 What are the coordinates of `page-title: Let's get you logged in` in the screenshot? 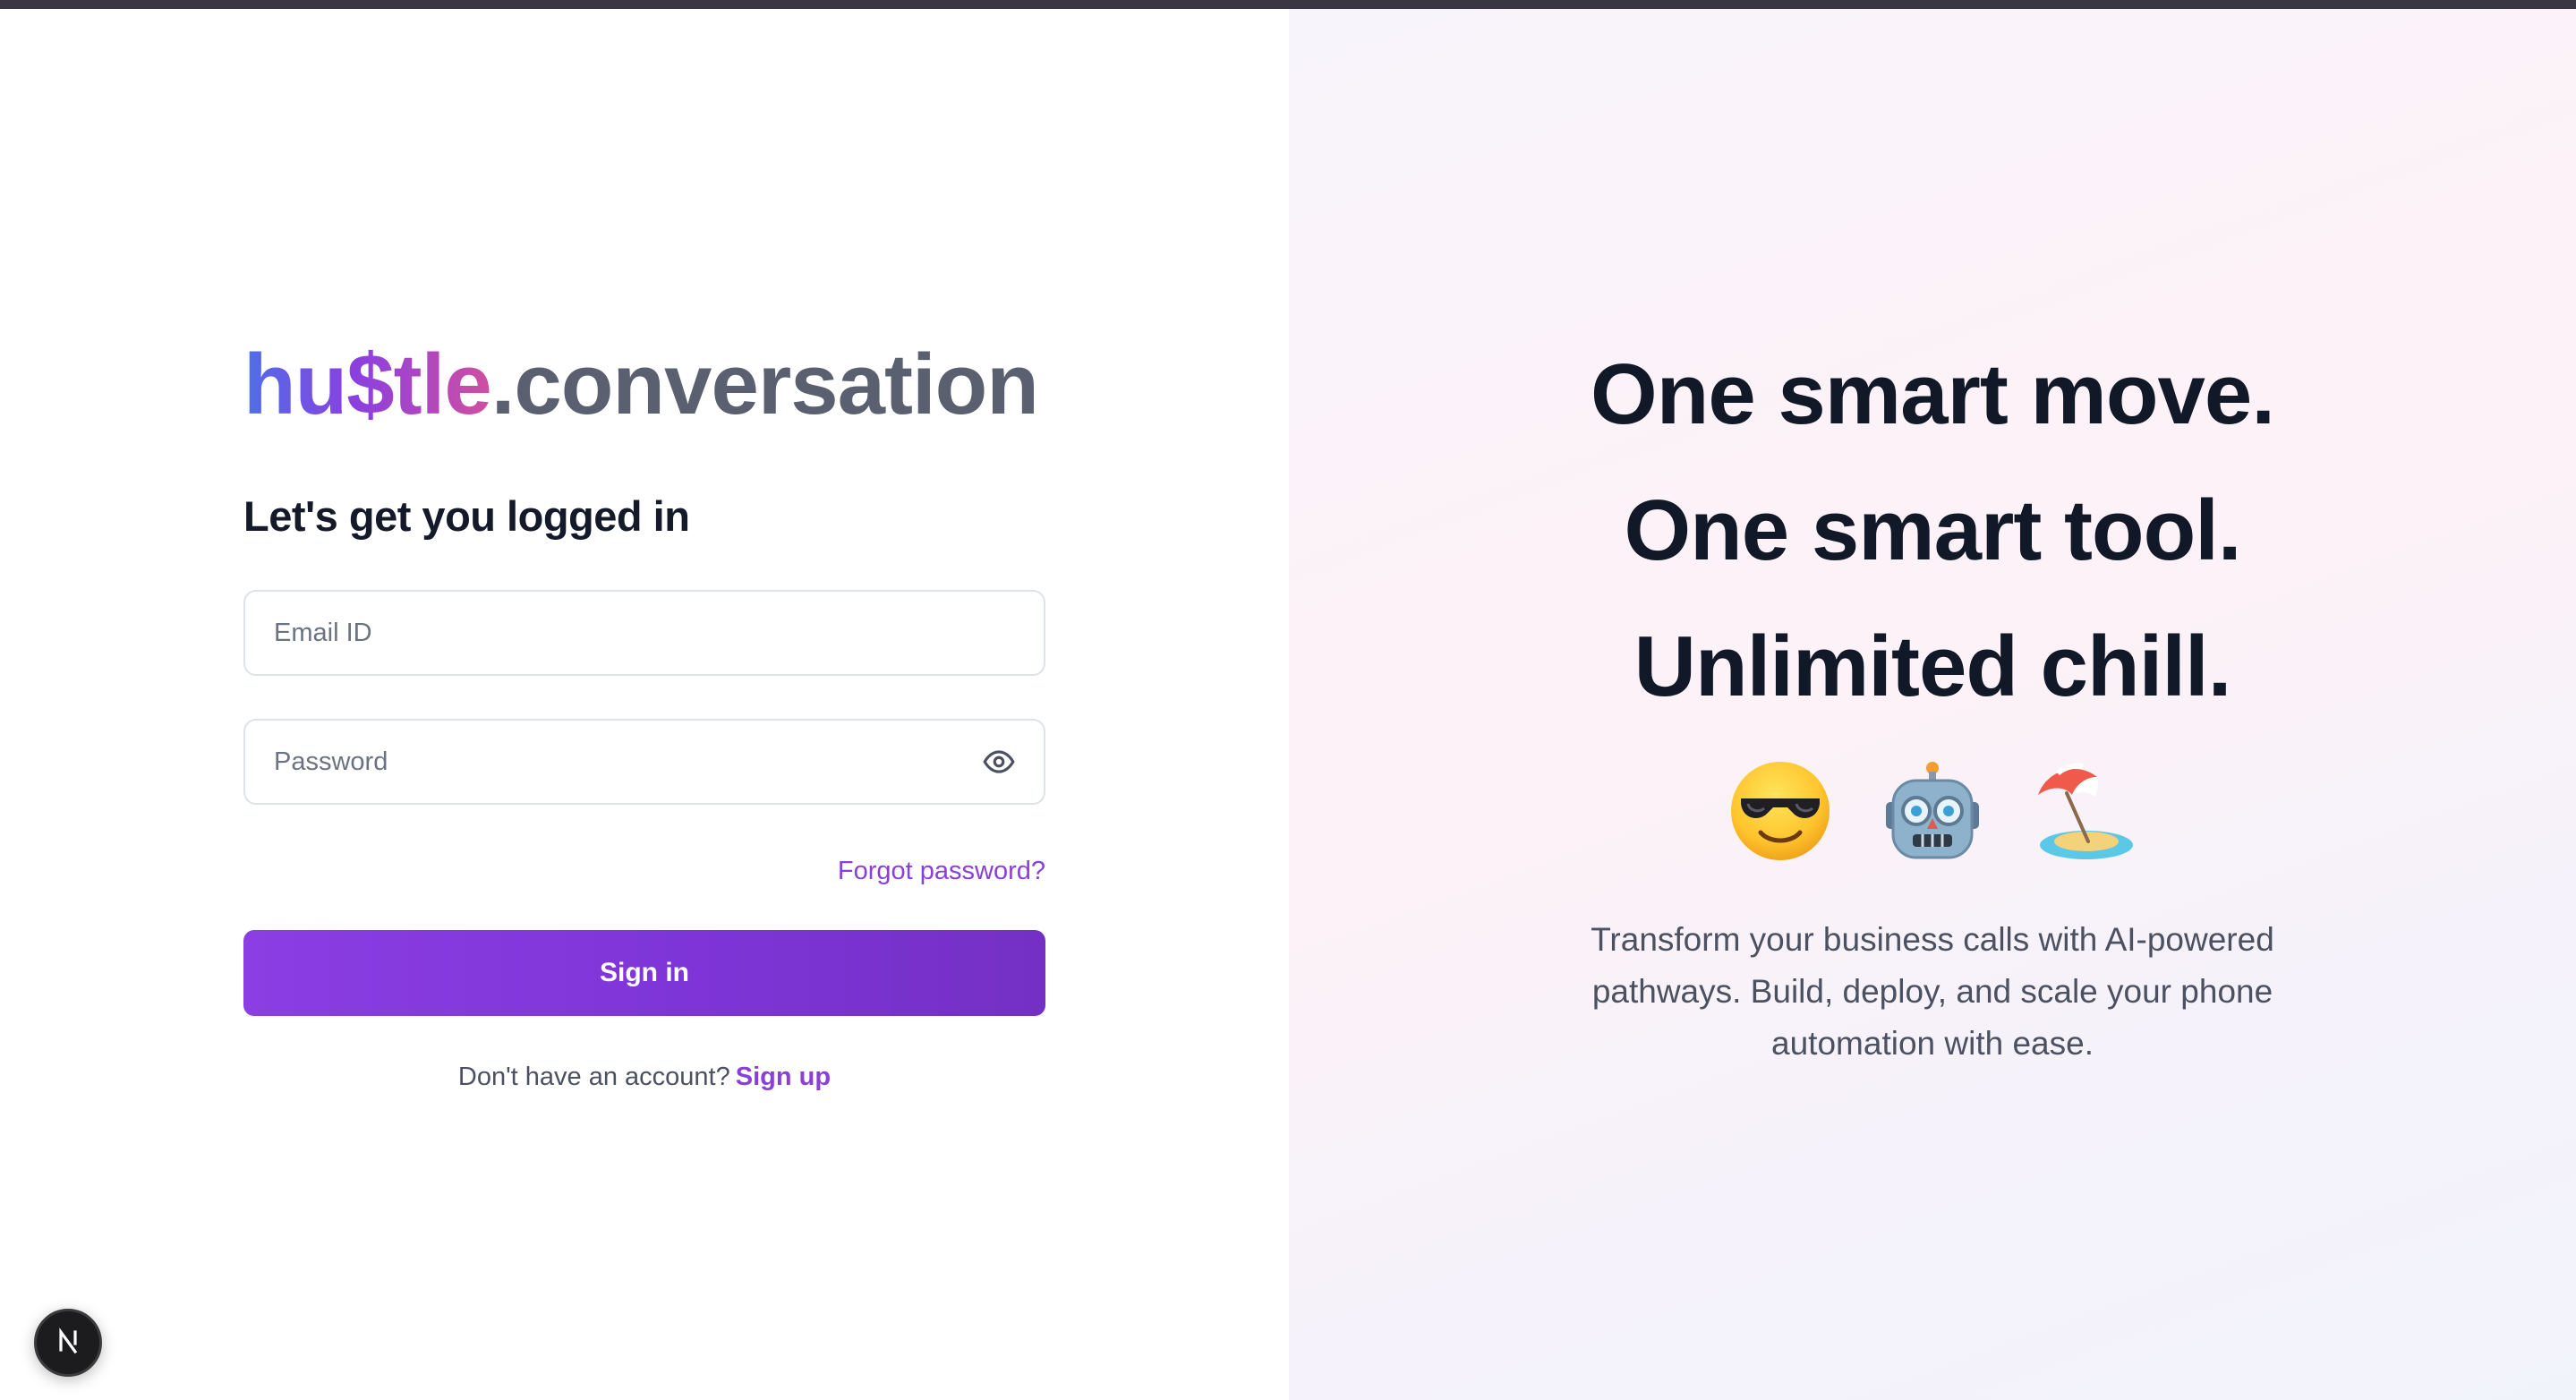 It's located at (466, 516).